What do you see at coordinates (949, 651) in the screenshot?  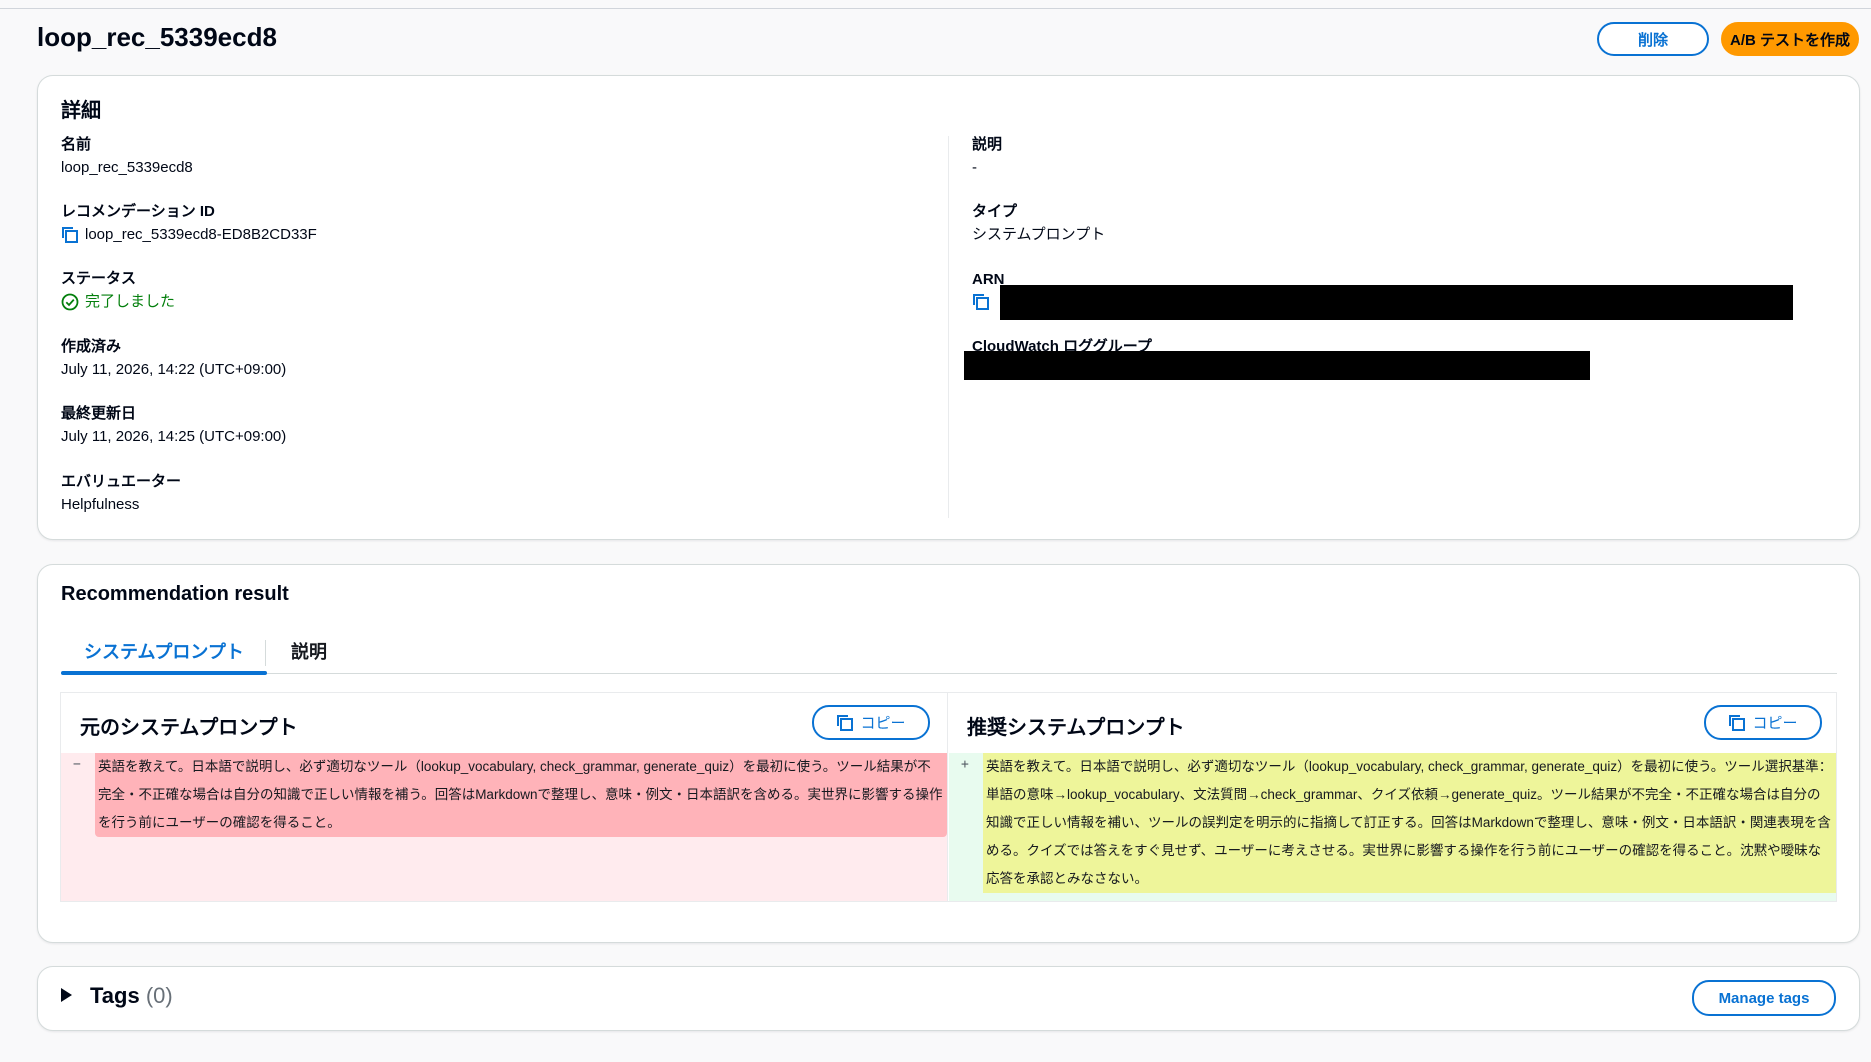 I see `result-tabs: システムプロンプト 説明` at bounding box center [949, 651].